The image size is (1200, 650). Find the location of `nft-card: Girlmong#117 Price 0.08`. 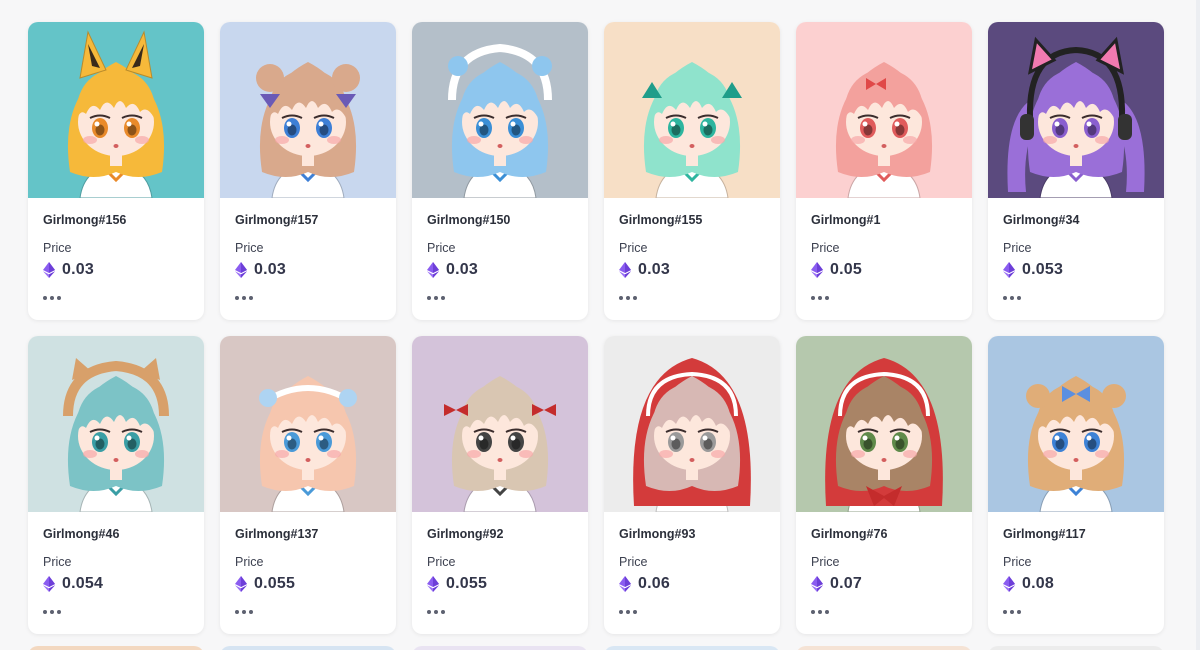

nft-card: Girlmong#117 Price 0.08 is located at coordinates (1076, 485).